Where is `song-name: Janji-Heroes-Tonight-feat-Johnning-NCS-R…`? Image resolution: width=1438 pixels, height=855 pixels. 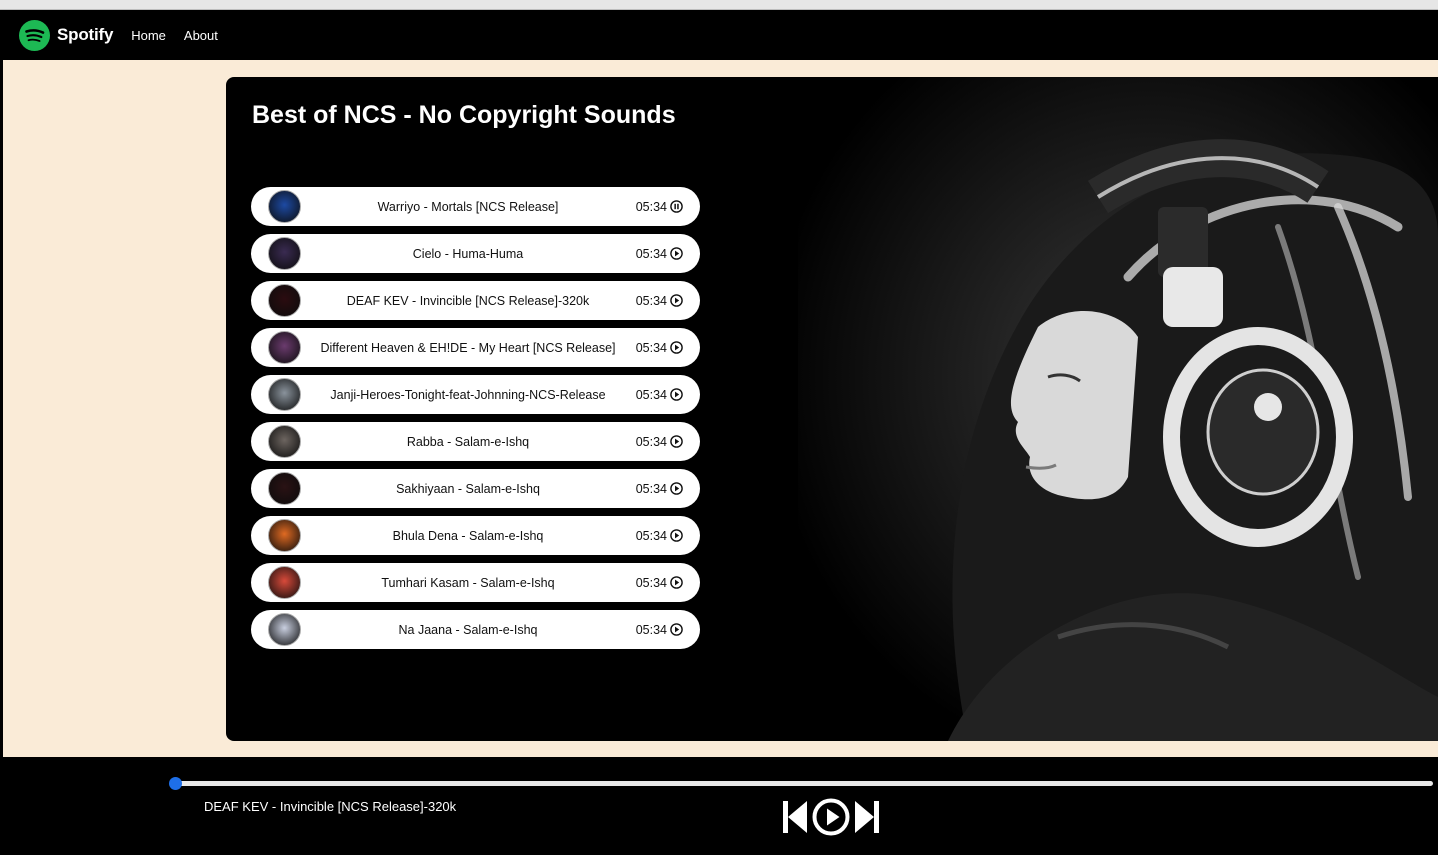 song-name: Janji-Heroes-Tonight-feat-Johnning-NCS-R… is located at coordinates (468, 394).